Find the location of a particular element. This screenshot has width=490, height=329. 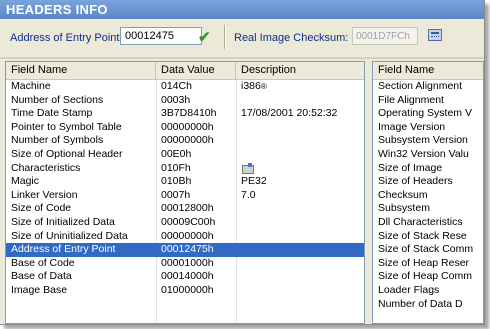

cell-data-value: 010Bh is located at coordinates (176, 181).